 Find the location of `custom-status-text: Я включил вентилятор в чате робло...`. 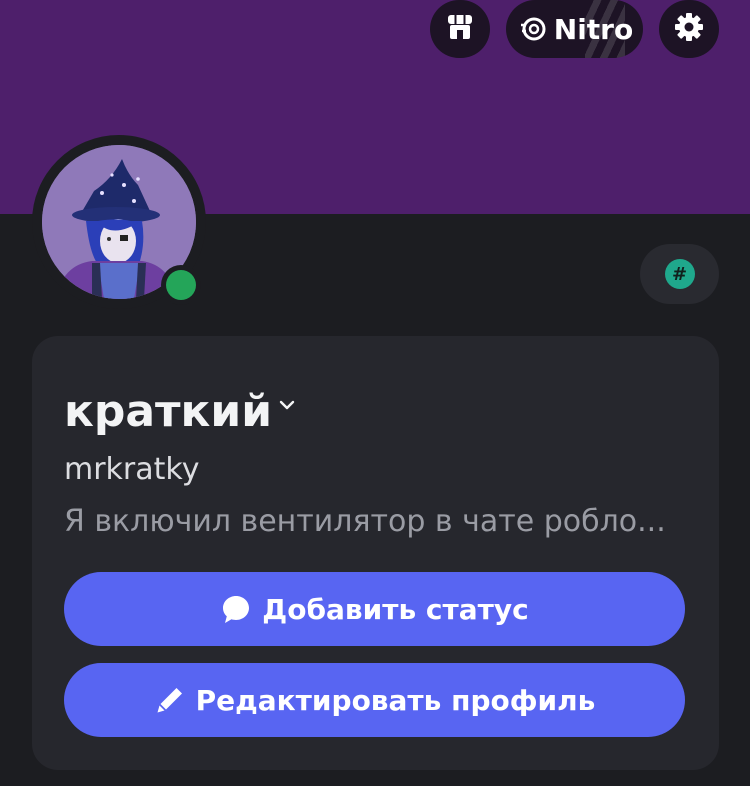

custom-status-text: Я включил вентилятор в чате робло... is located at coordinates (379, 522).